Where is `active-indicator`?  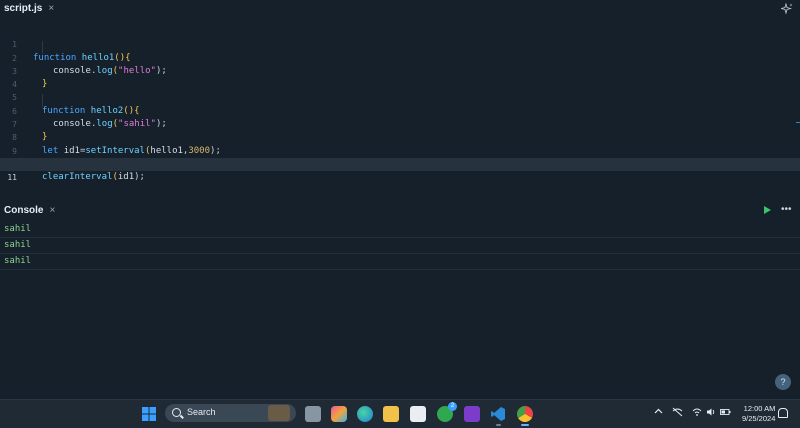 active-indicator is located at coordinates (525, 425).